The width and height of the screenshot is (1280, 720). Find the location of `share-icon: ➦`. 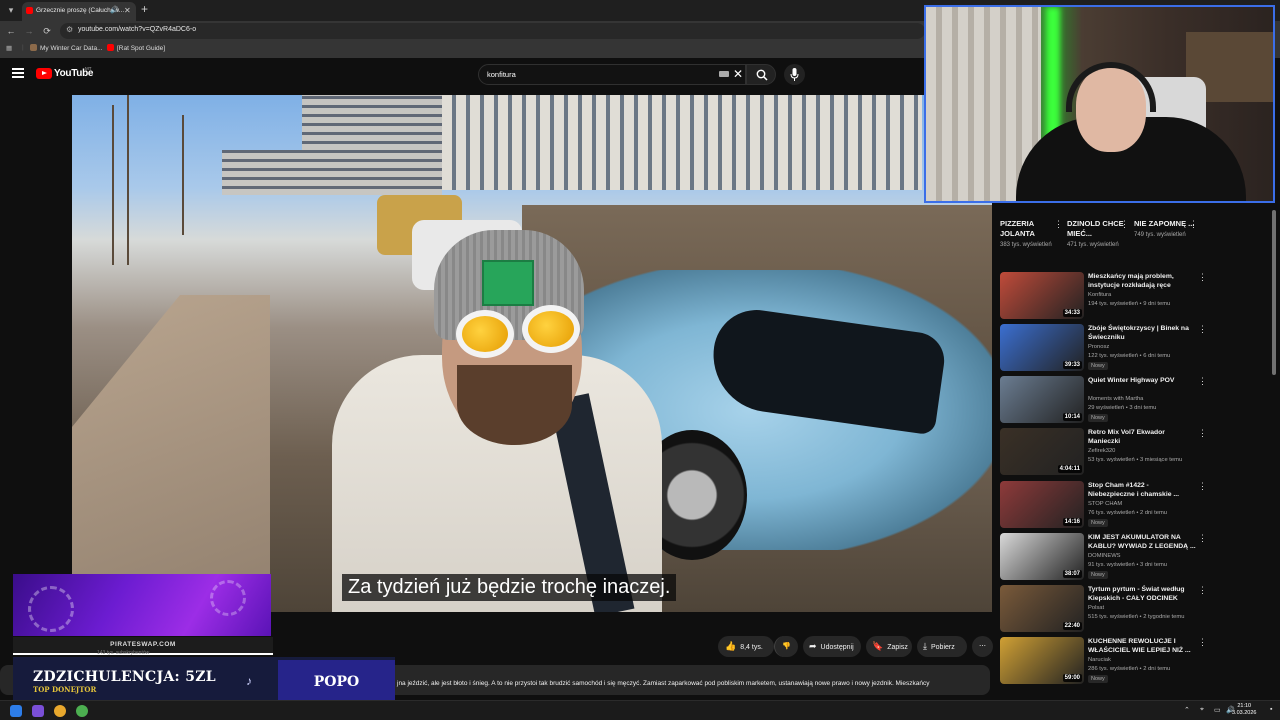

share-icon: ➦ is located at coordinates (813, 646).